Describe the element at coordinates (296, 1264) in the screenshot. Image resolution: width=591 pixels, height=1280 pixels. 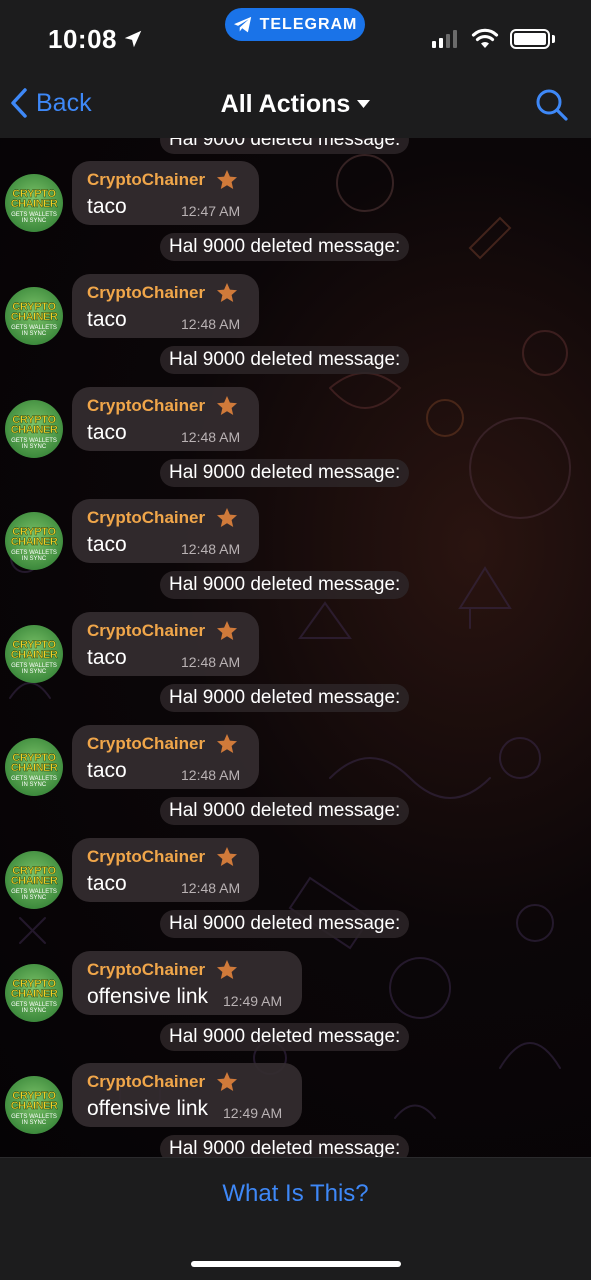
I see `home-indicator` at that location.